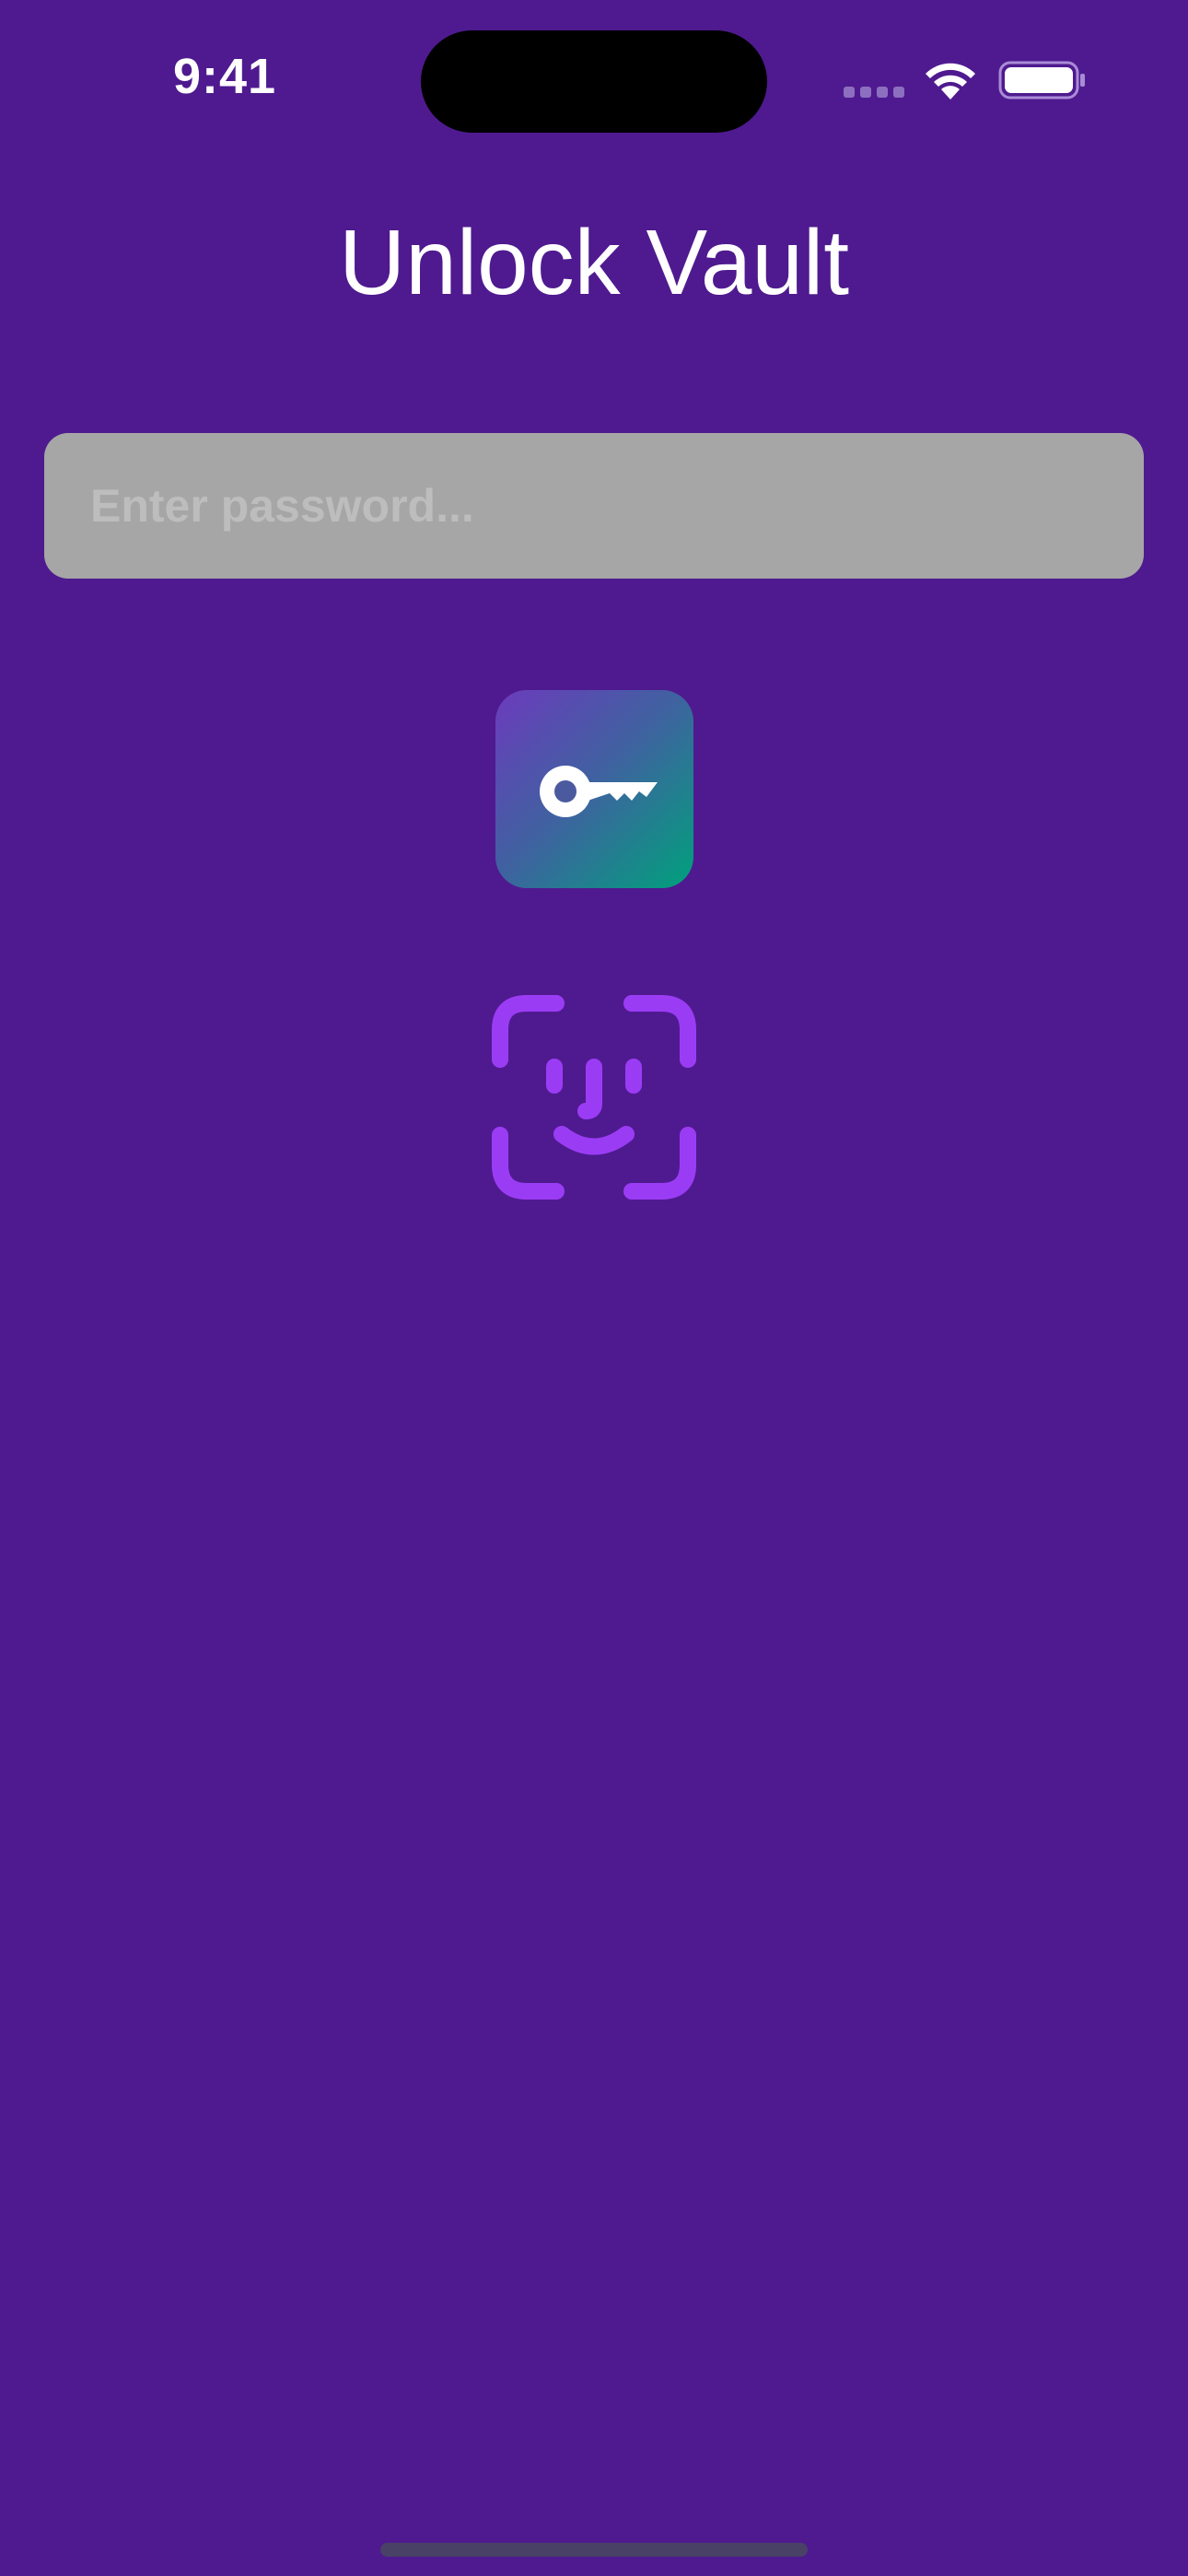 This screenshot has width=1188, height=2576. Describe the element at coordinates (599, 791) in the screenshot. I see `key-icon` at that location.